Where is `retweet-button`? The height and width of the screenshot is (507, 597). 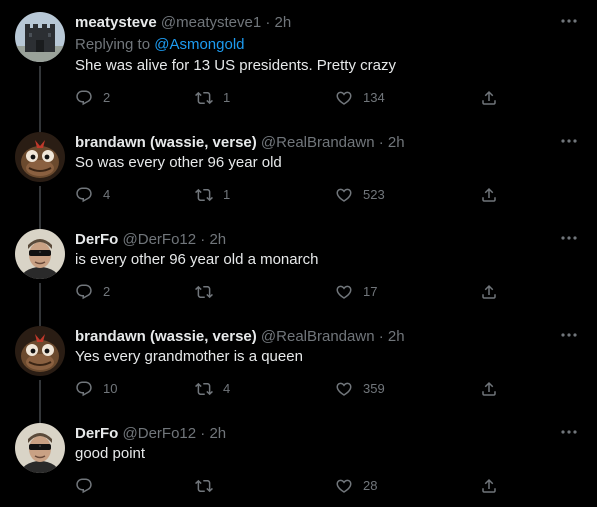
retweet-button is located at coordinates (209, 486).